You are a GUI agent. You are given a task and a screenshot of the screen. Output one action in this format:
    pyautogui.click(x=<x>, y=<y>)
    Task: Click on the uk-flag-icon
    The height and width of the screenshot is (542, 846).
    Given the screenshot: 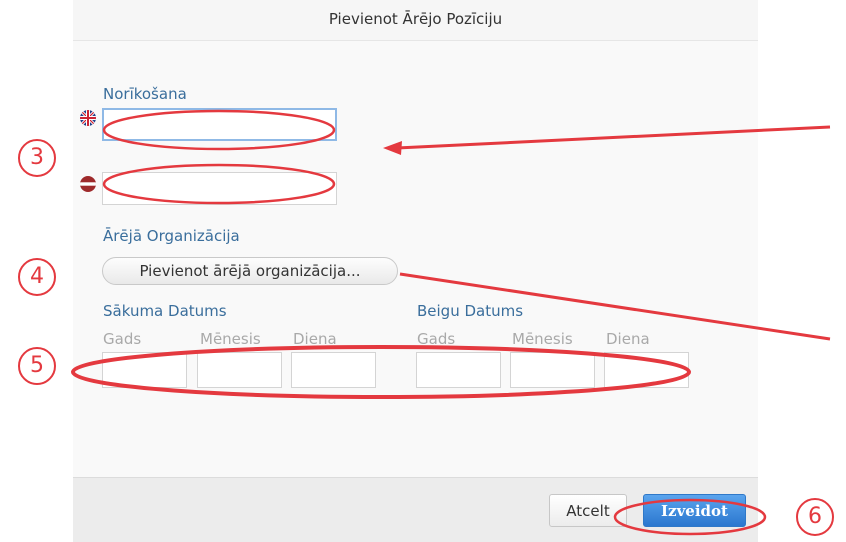 What is the action you would take?
    pyautogui.click(x=88, y=118)
    